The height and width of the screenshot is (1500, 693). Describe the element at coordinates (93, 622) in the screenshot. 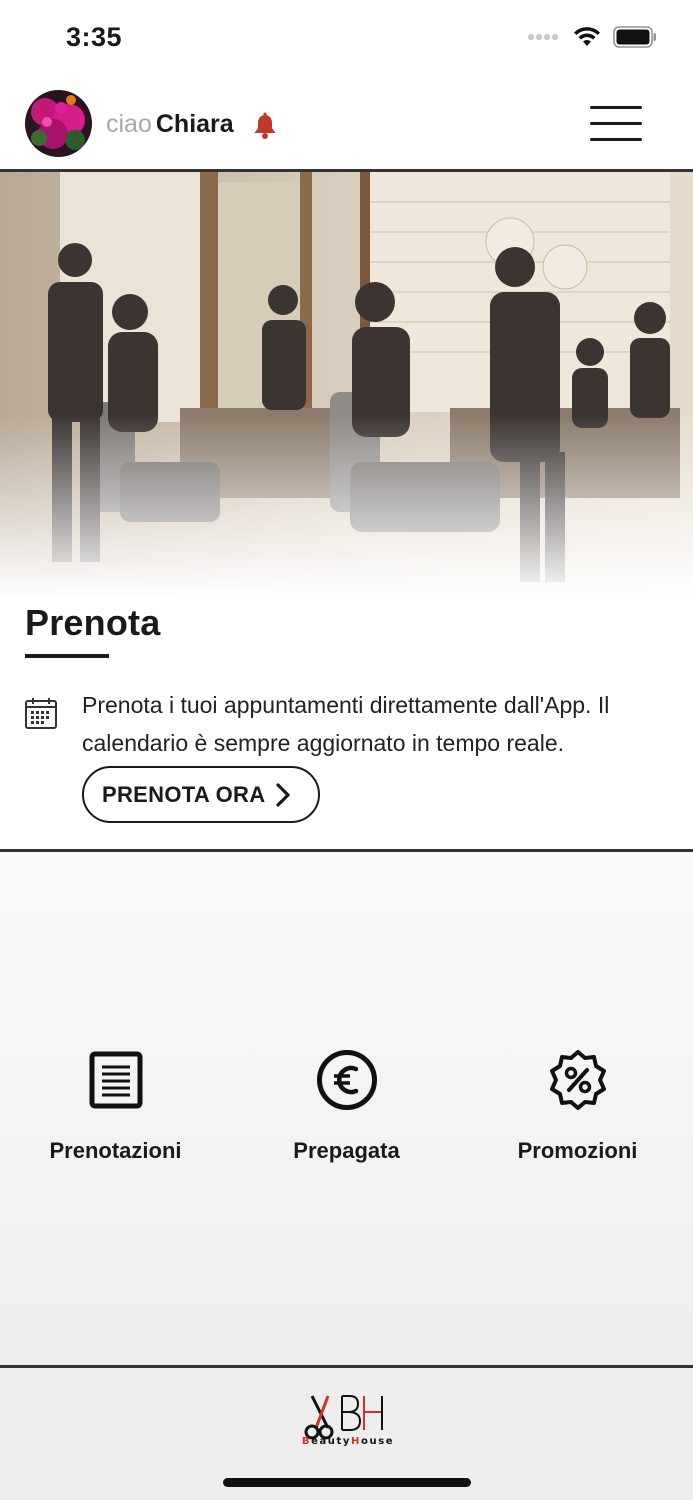

I see `booking-title: Prenota` at that location.